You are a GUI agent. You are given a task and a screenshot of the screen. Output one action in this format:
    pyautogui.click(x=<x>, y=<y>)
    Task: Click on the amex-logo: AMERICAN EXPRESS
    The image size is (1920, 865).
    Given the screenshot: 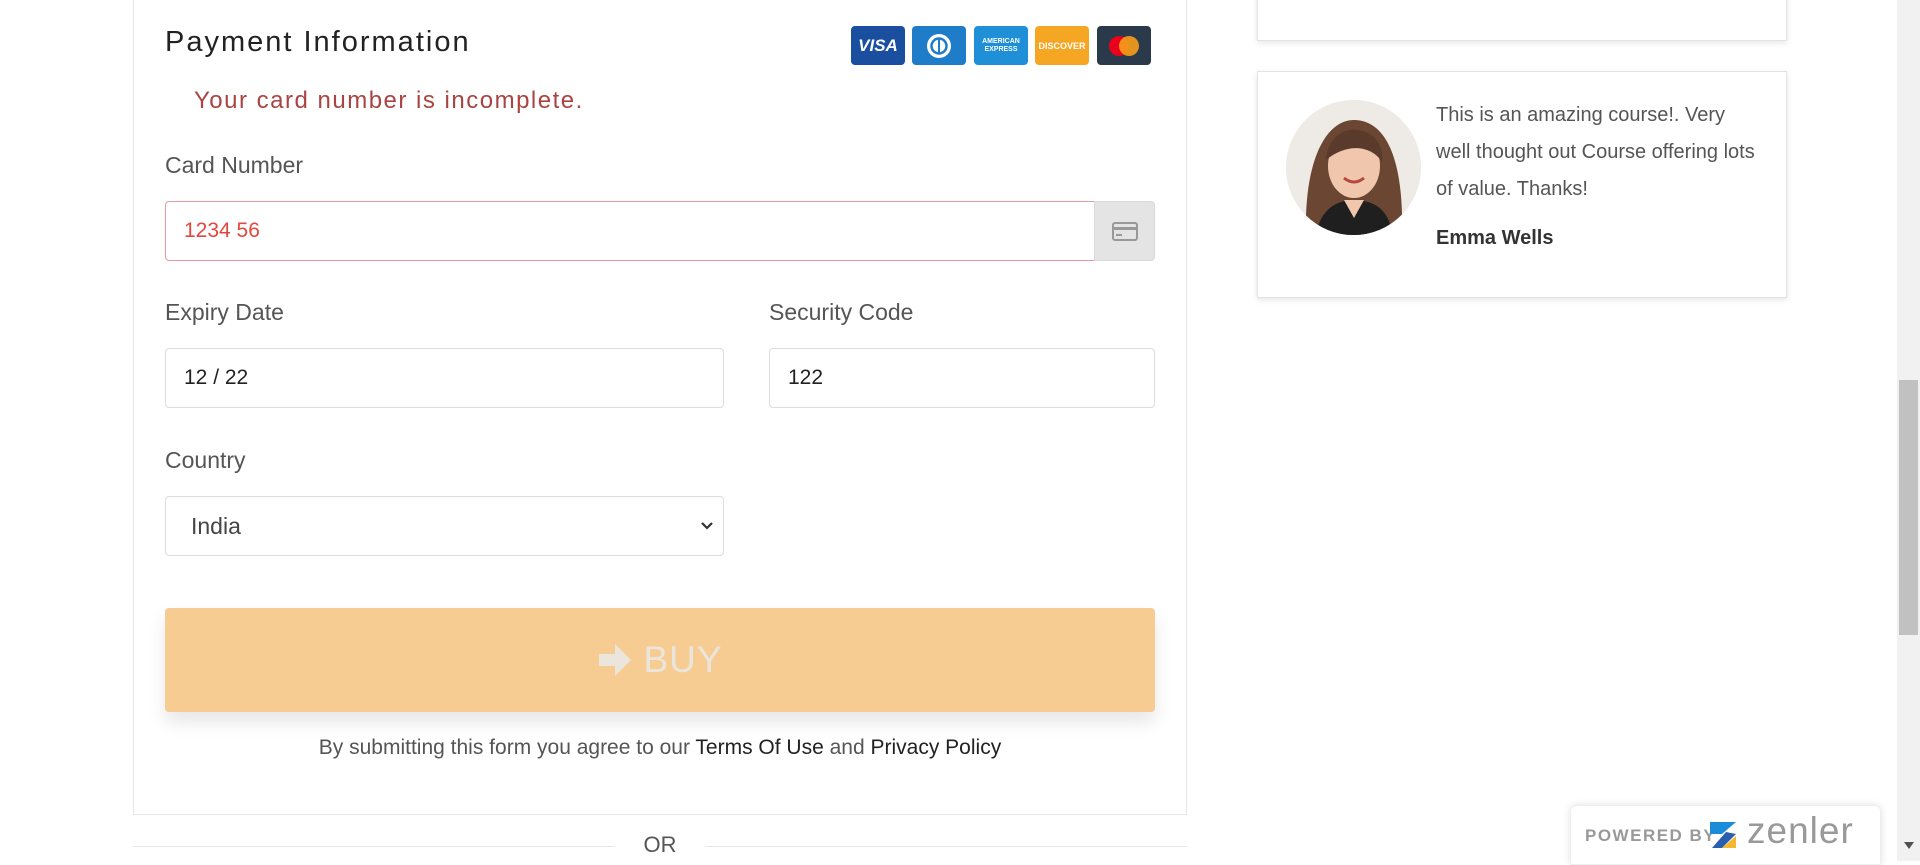 What is the action you would take?
    pyautogui.click(x=1001, y=45)
    